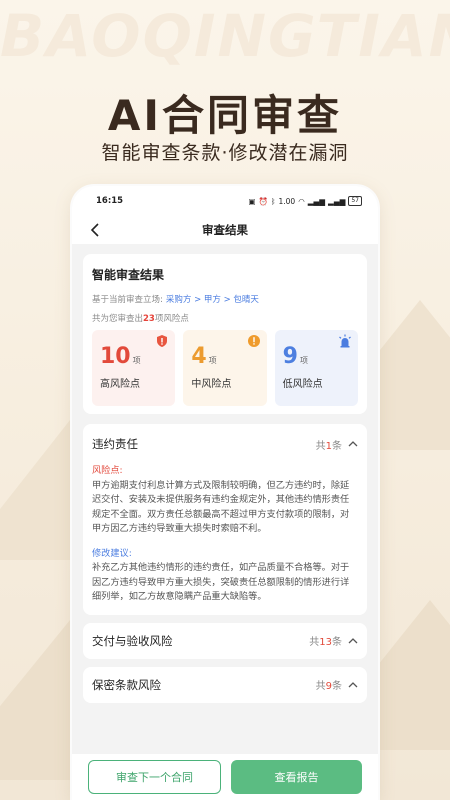  Describe the element at coordinates (316, 368) in the screenshot. I see `low-risk-box: 9项 低风险点` at that location.